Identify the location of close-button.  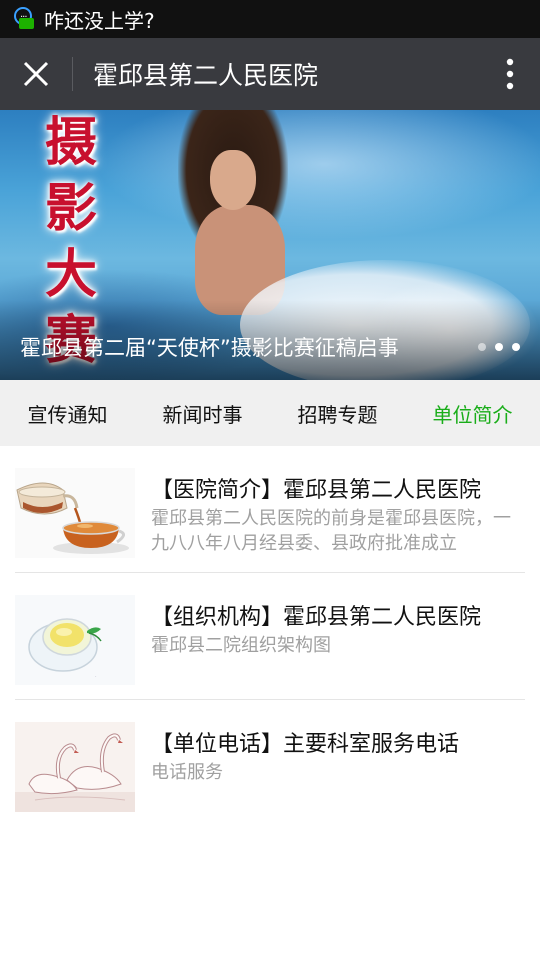
(36, 74).